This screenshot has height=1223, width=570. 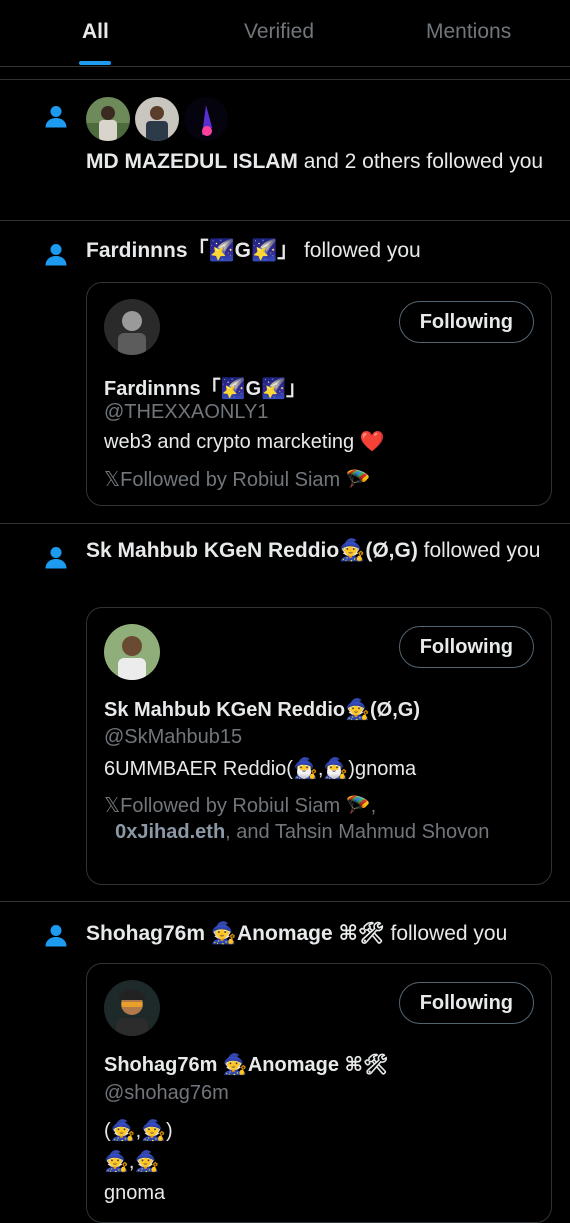 I want to click on user-handle: @SkMahbub15, so click(x=173, y=737).